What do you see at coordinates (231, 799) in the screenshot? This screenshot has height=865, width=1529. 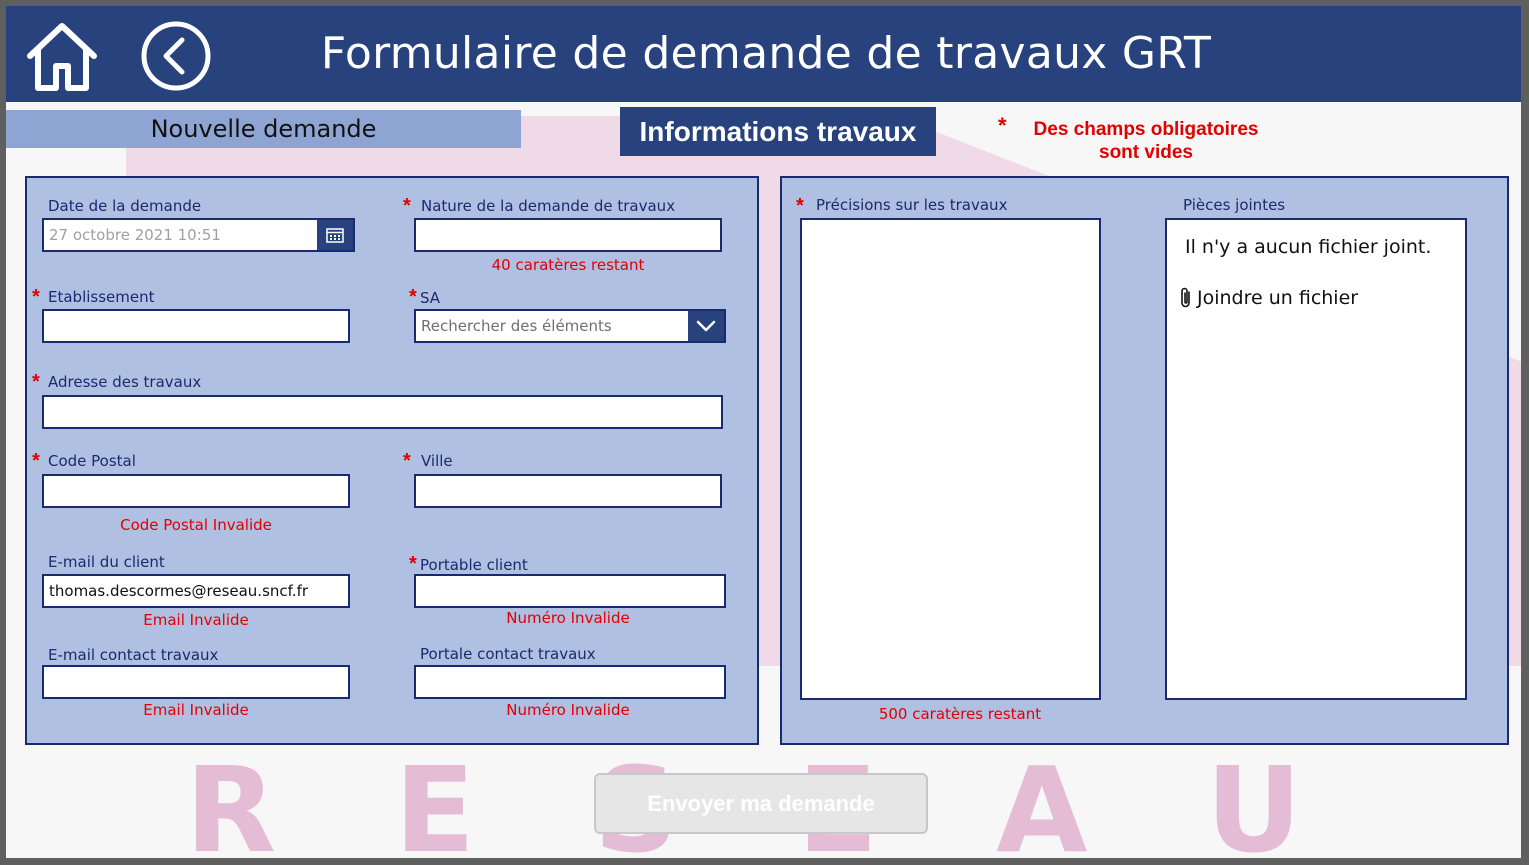 I see `watermark-letter: R` at bounding box center [231, 799].